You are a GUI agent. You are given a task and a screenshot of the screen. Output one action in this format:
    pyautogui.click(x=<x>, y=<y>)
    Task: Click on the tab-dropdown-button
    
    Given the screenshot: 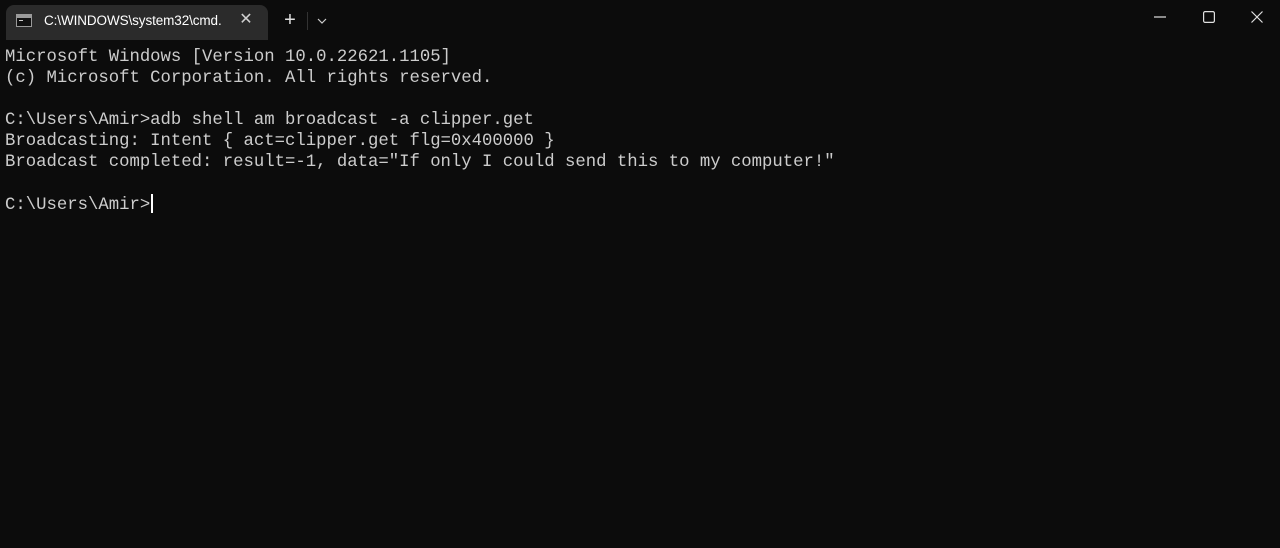 What is the action you would take?
    pyautogui.click(x=322, y=21)
    